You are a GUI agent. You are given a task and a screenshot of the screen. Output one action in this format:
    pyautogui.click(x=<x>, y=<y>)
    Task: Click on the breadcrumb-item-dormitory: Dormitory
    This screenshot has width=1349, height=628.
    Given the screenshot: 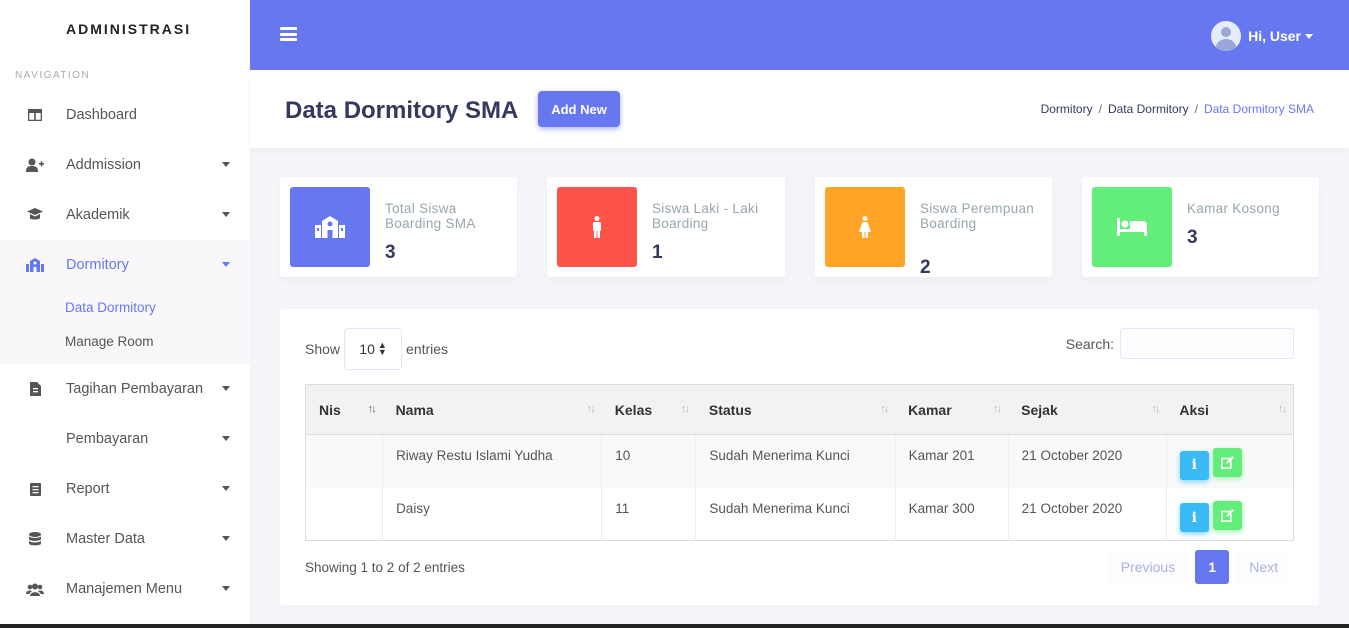 What is the action you would take?
    pyautogui.click(x=1067, y=109)
    